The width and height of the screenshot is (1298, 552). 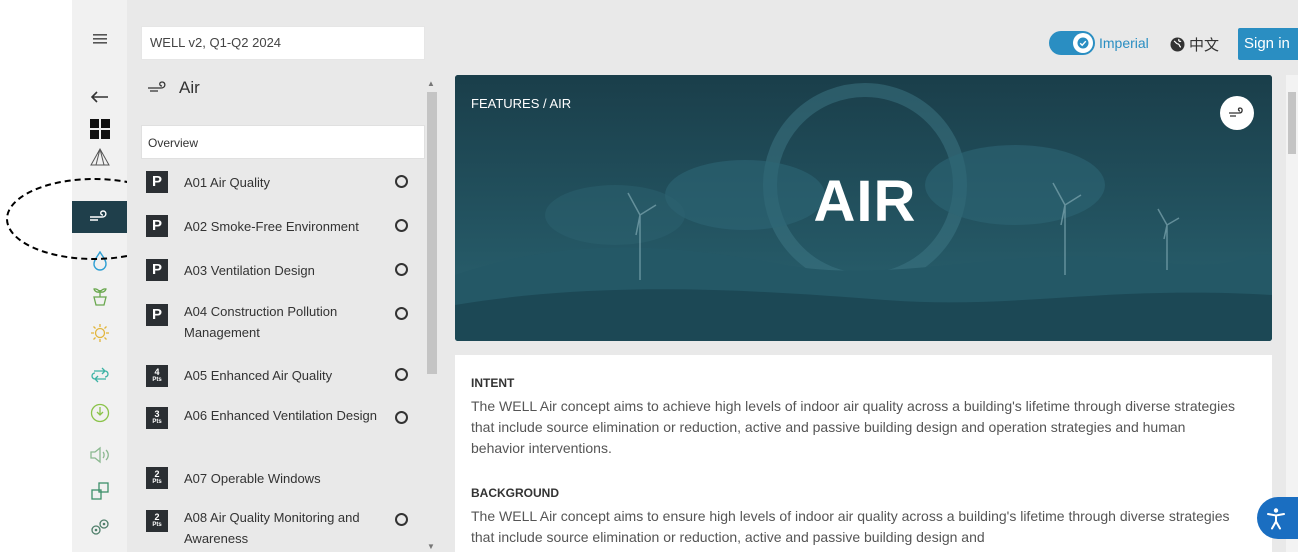 I want to click on air-badge-icon, so click(x=1237, y=113).